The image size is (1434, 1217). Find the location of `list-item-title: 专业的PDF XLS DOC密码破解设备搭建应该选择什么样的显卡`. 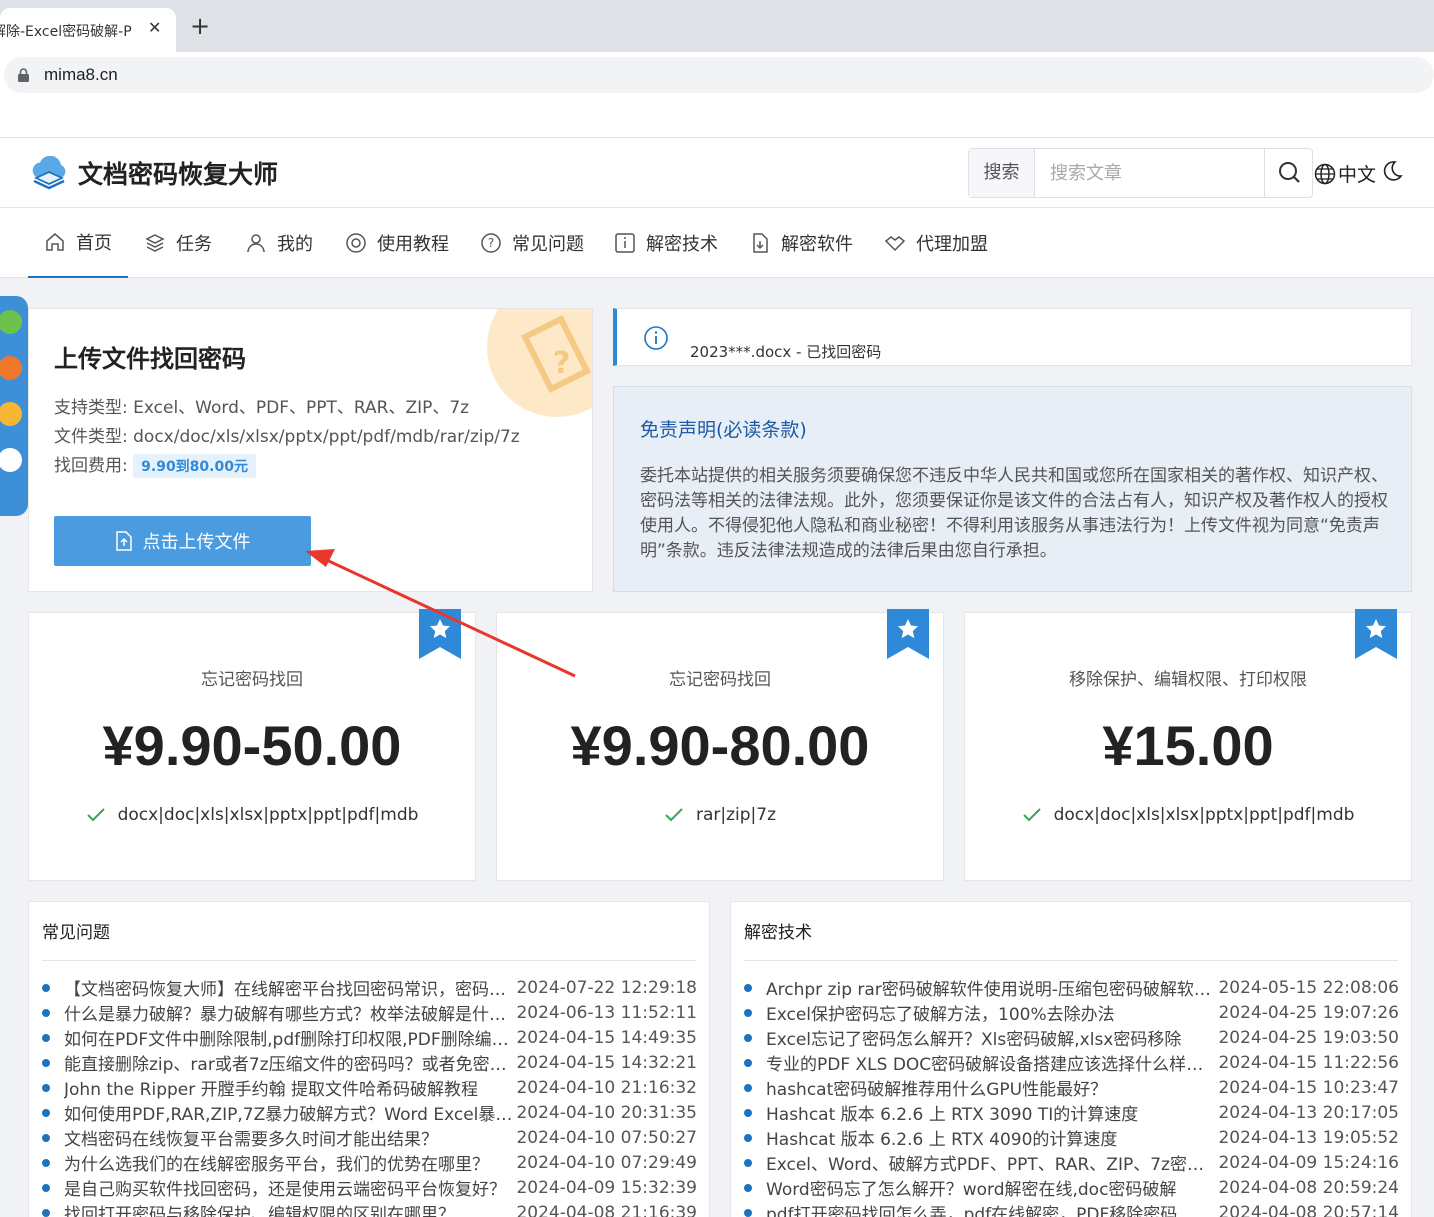

list-item-title: 专业的PDF XLS DOC密码破解设备搭建应该选择什么样的显卡 is located at coordinates (990, 1062).